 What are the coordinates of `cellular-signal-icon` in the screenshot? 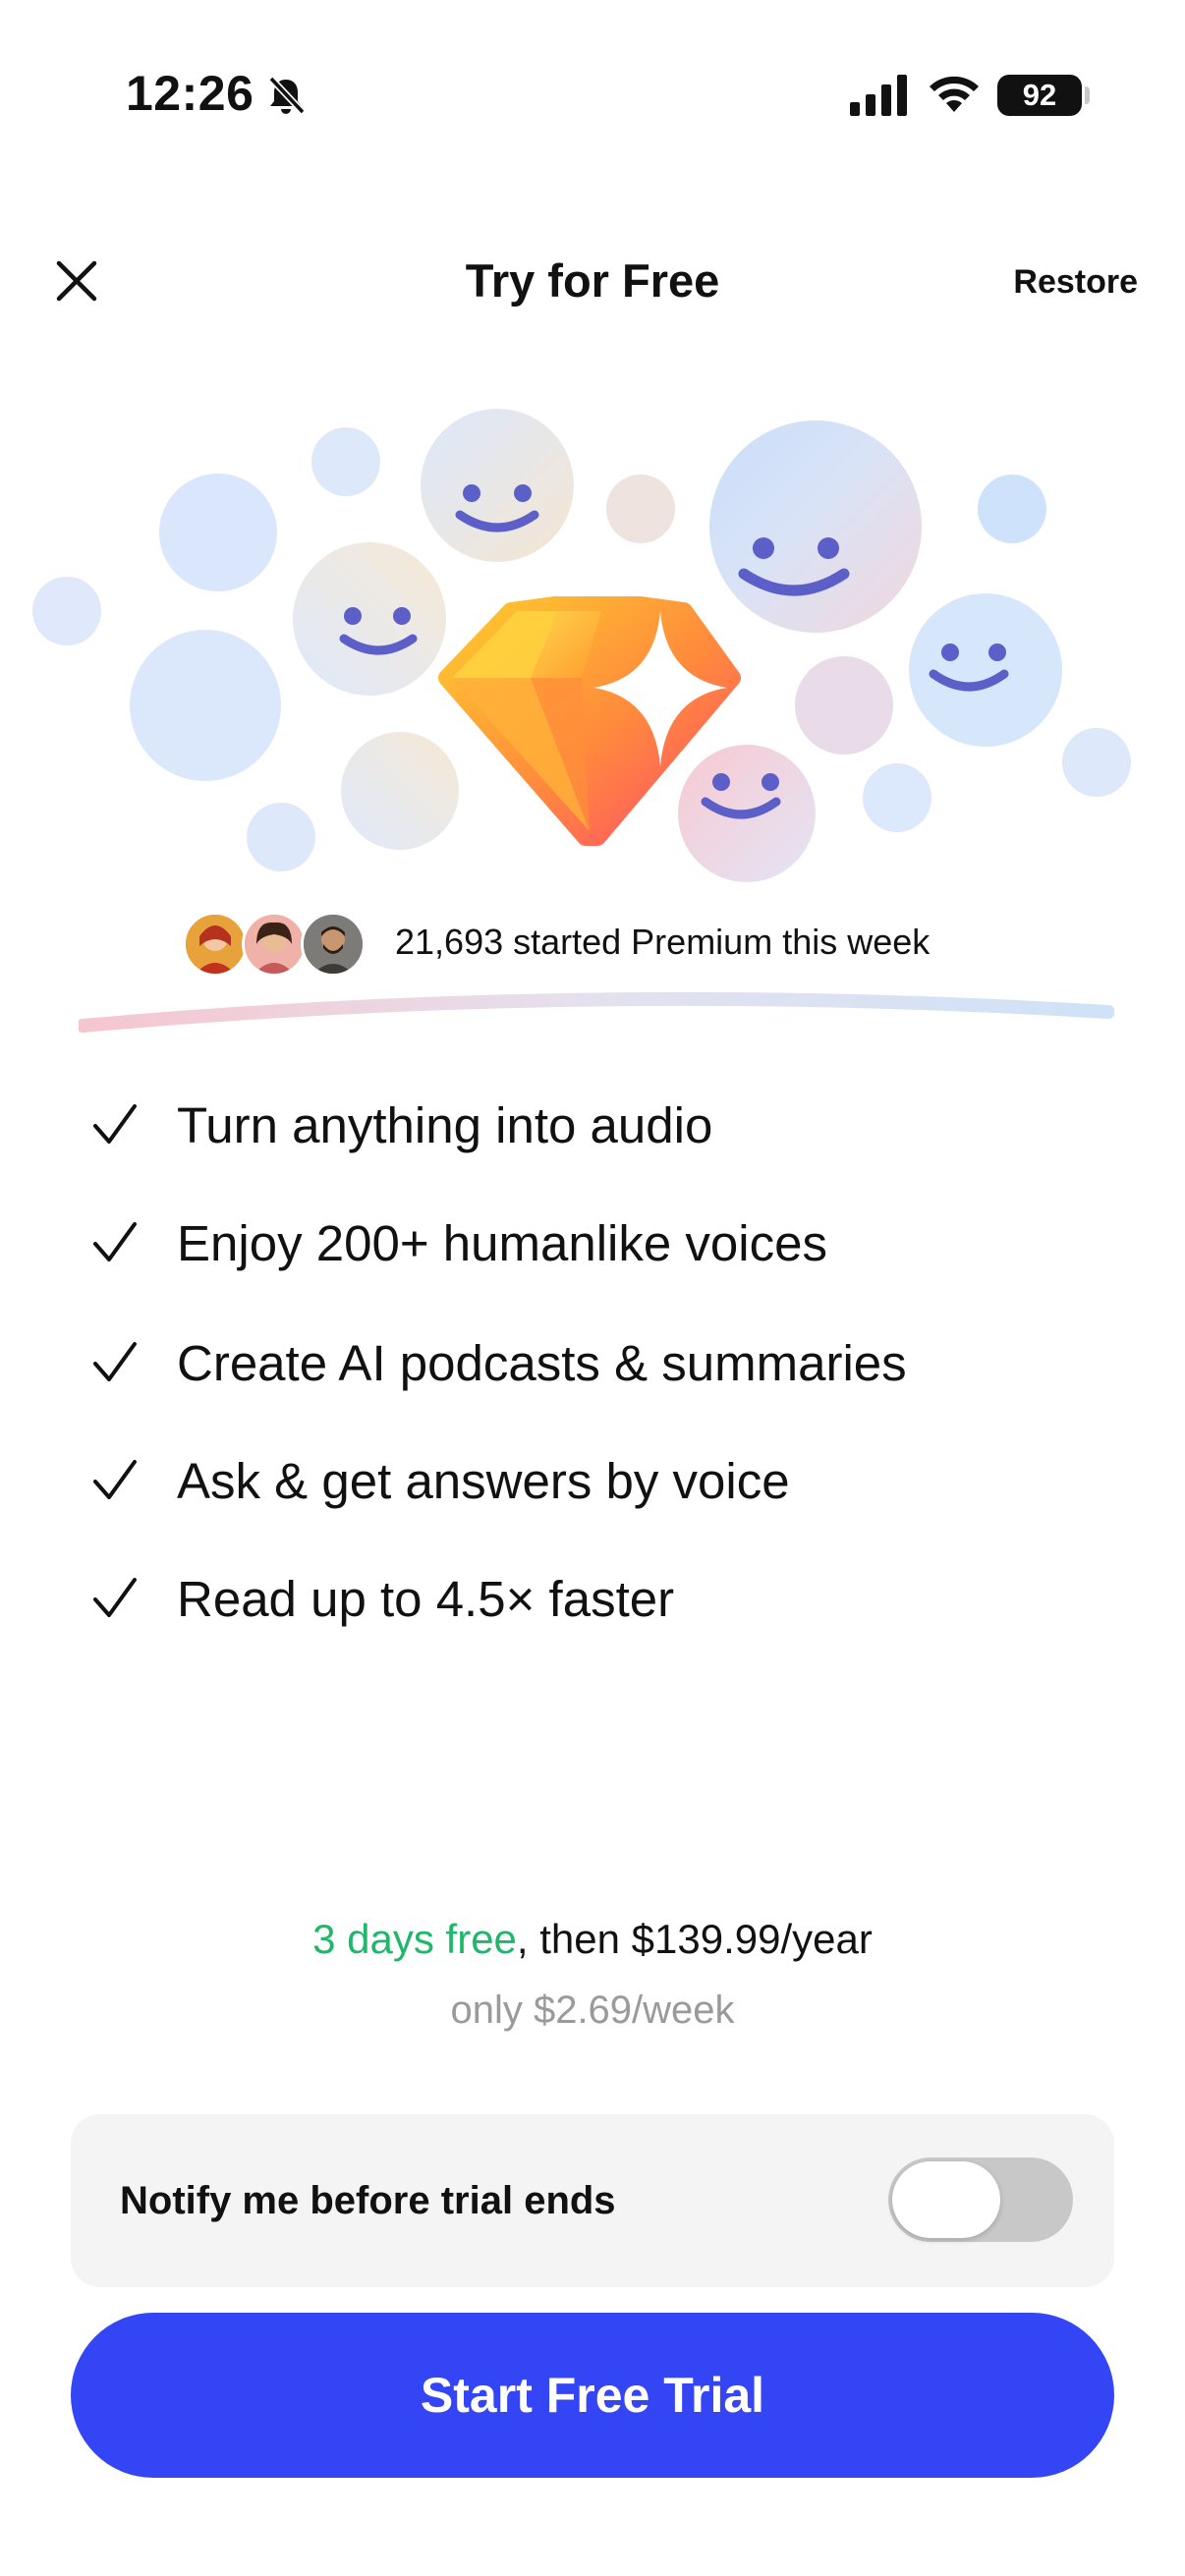 It's located at (879, 95).